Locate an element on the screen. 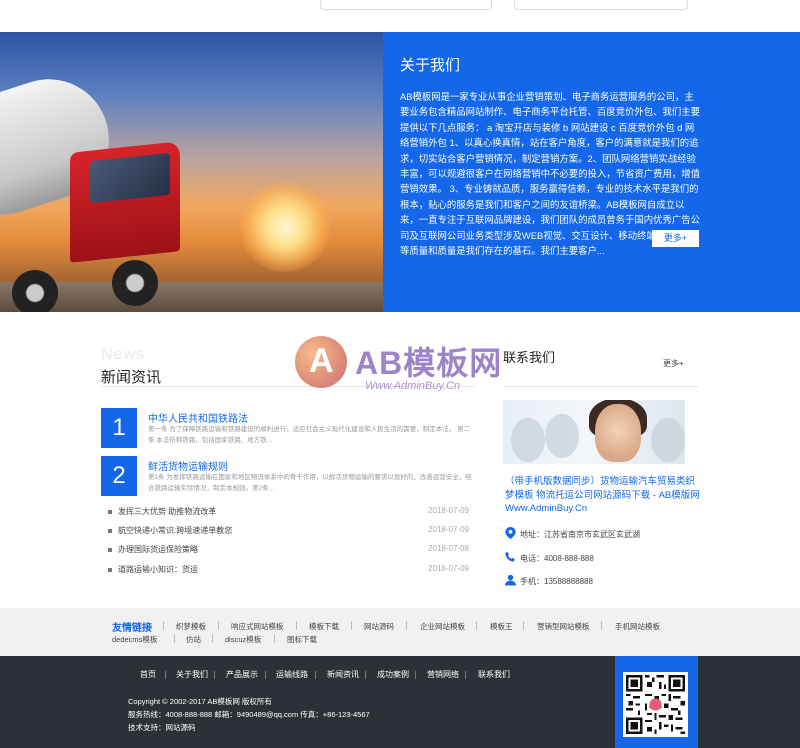 This screenshot has width=800, height=748. footer-nav-cases: 成功案例 is located at coordinates (393, 674).